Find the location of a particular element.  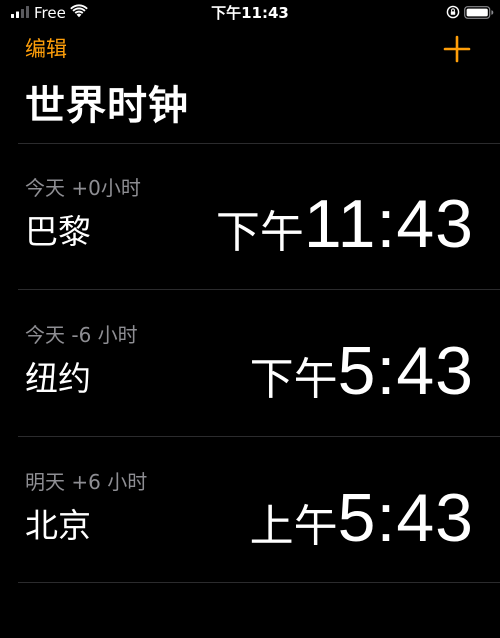

status-time: 下午11:43 is located at coordinates (250, 13).